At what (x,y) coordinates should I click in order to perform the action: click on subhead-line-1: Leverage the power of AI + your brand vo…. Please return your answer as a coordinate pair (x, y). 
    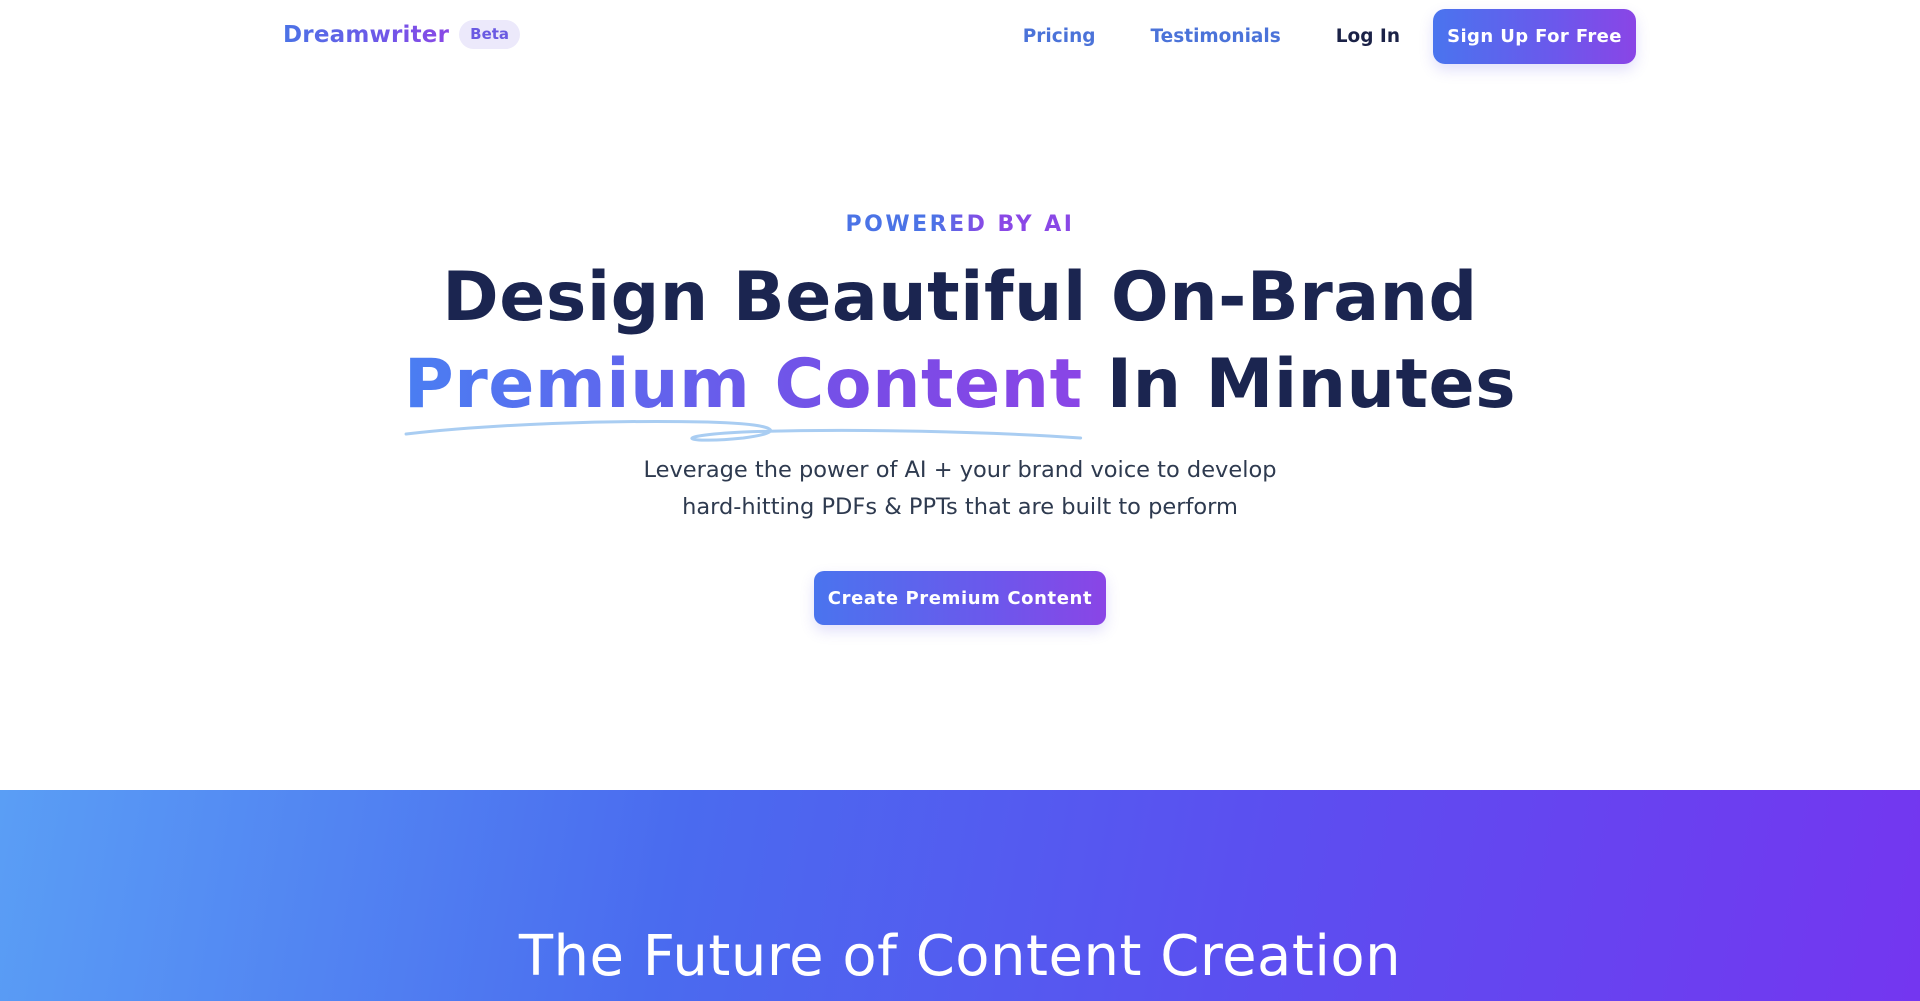
    Looking at the image, I should click on (960, 470).